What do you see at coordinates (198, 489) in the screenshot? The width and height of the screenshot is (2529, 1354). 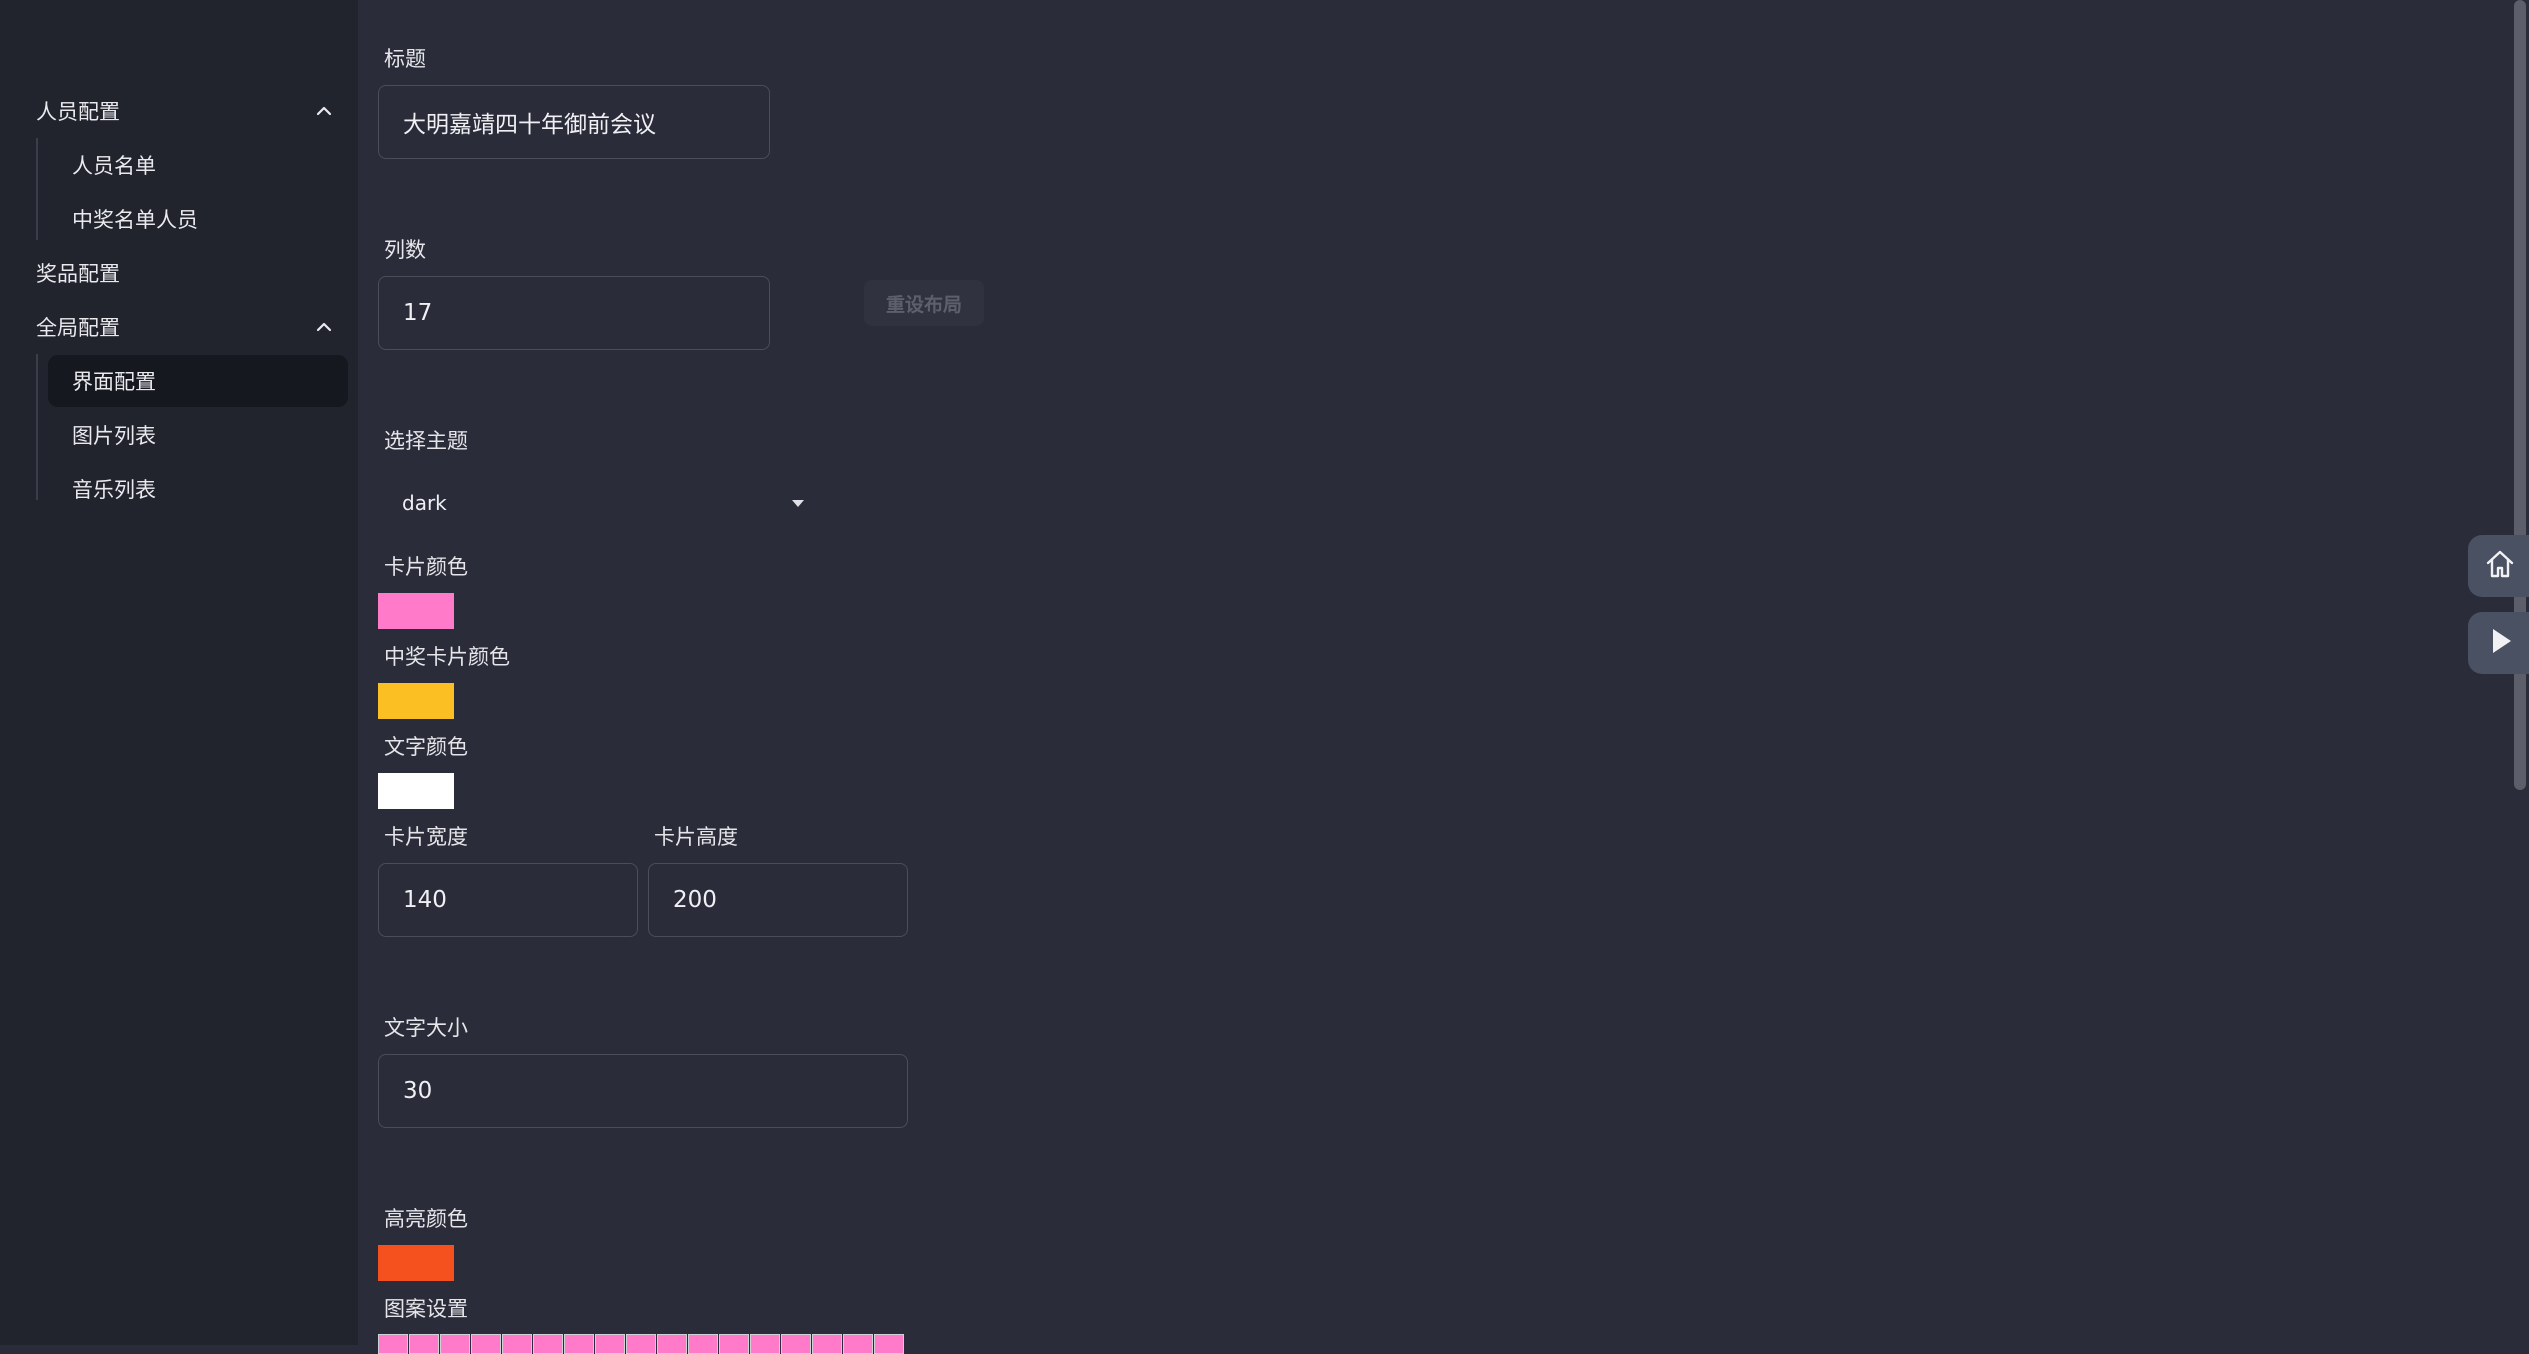 I see `sidebar-item-music-list: 音乐列表` at bounding box center [198, 489].